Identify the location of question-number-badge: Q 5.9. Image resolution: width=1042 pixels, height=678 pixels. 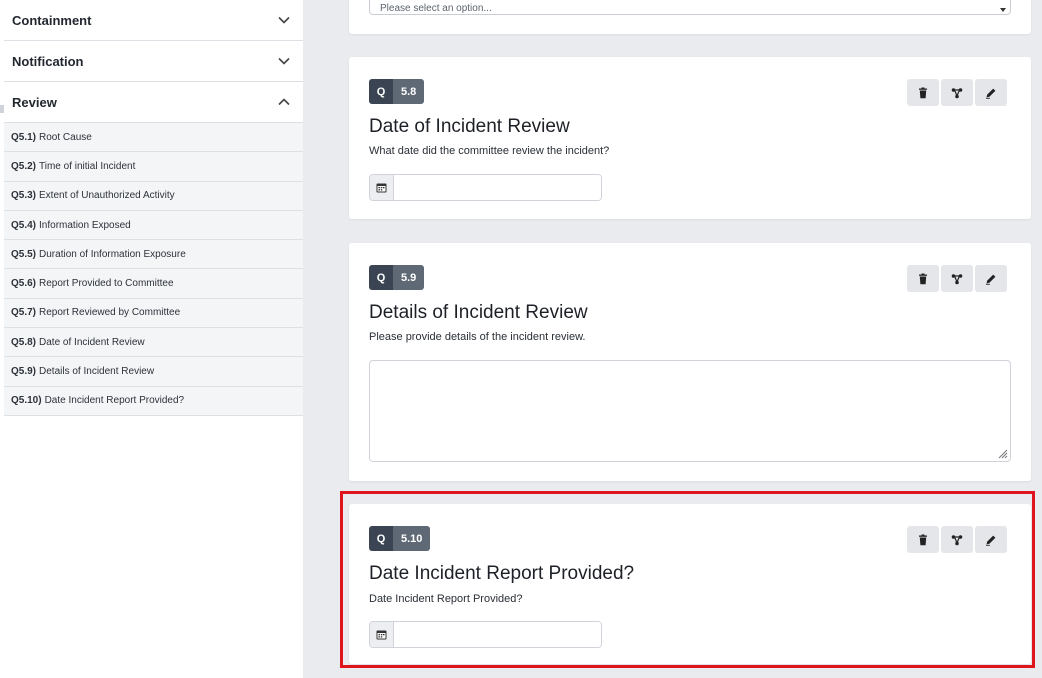
(397, 277).